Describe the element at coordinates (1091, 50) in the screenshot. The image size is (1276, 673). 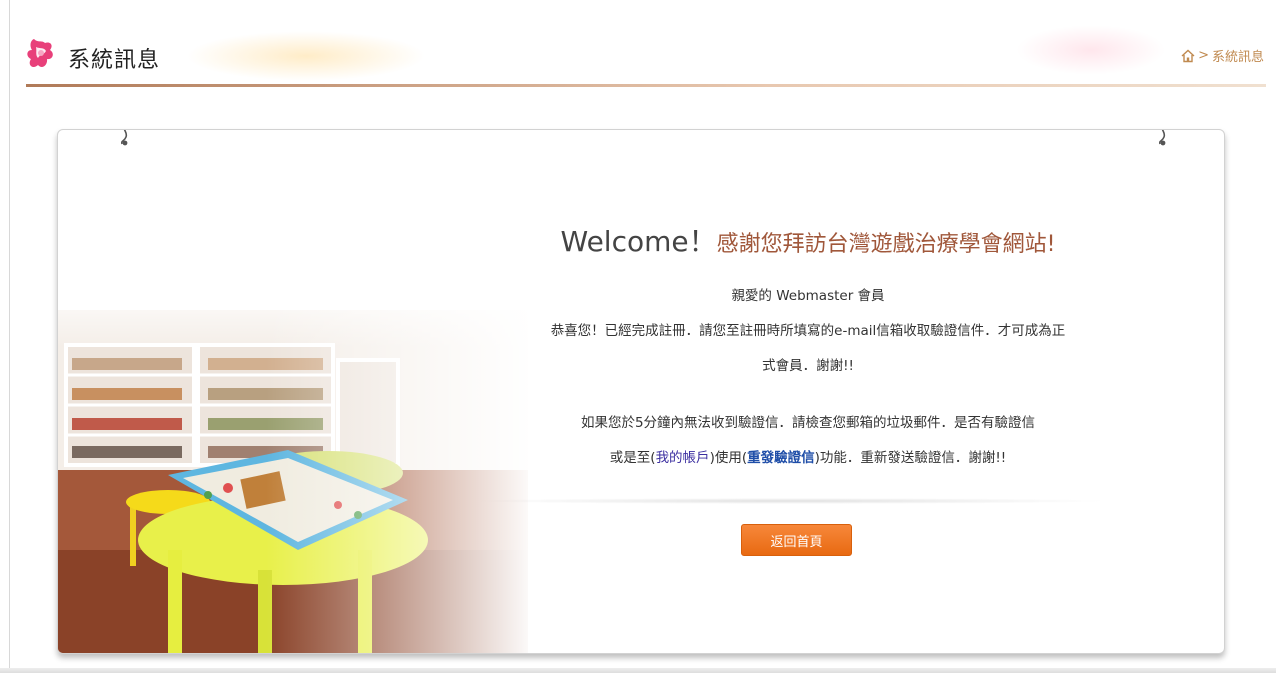
I see `header-glow-decoration-right` at that location.